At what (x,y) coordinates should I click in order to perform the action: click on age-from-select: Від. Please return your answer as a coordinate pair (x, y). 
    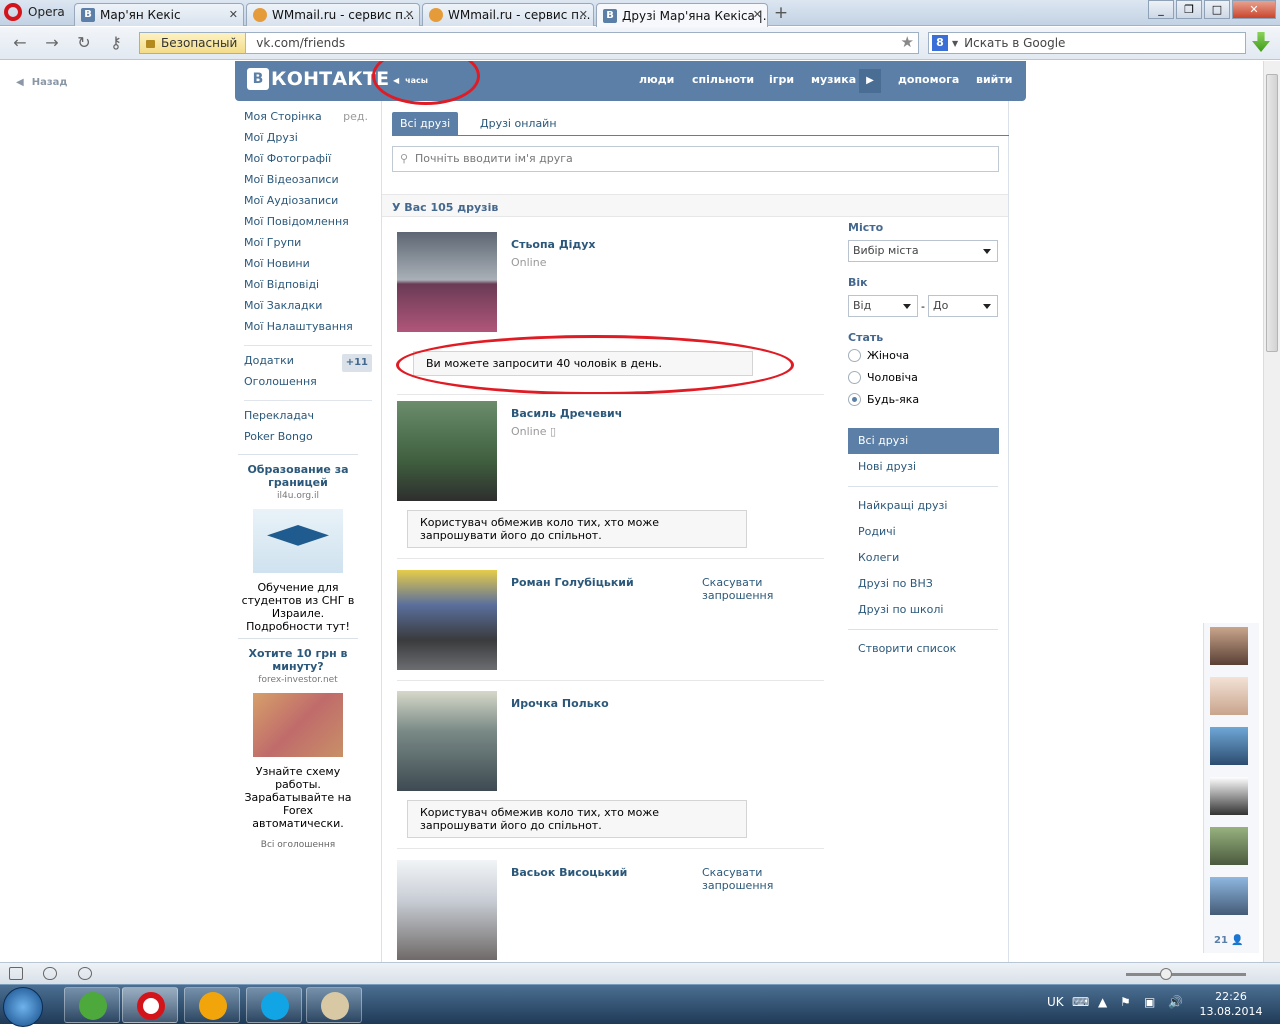
    Looking at the image, I should click on (883, 306).